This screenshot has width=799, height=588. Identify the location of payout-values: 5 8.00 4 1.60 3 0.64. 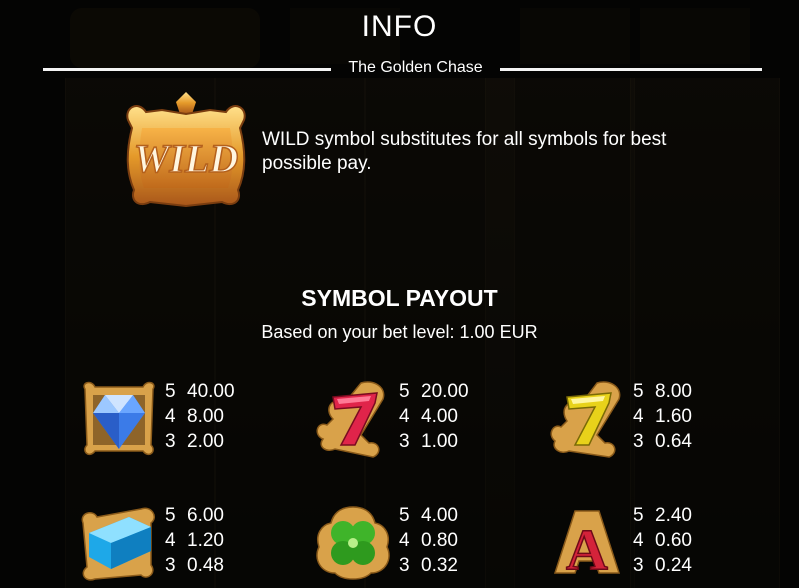
(662, 416).